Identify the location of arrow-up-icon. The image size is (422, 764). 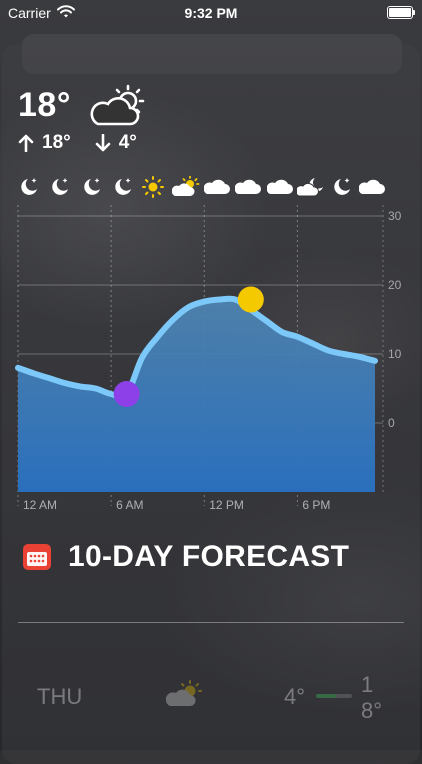
(26, 143).